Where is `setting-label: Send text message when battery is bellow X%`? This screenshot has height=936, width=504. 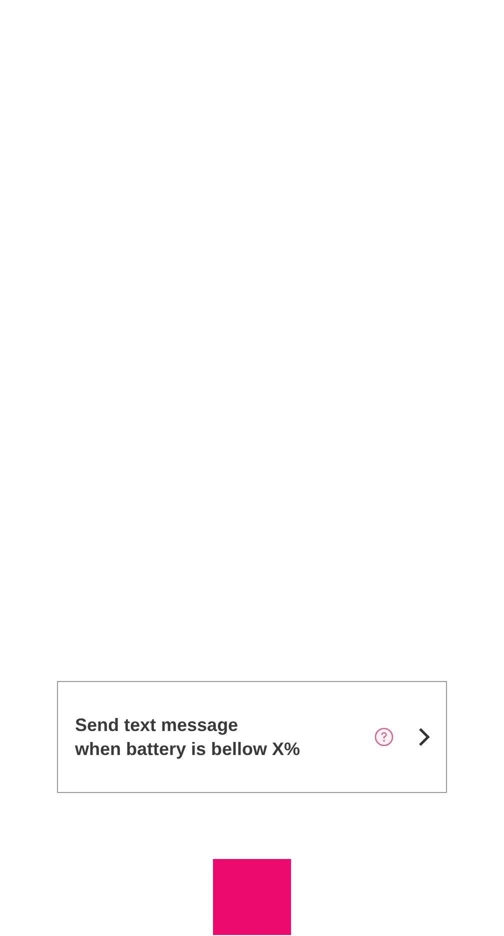 setting-label: Send text message when battery is bellow X% is located at coordinates (188, 737).